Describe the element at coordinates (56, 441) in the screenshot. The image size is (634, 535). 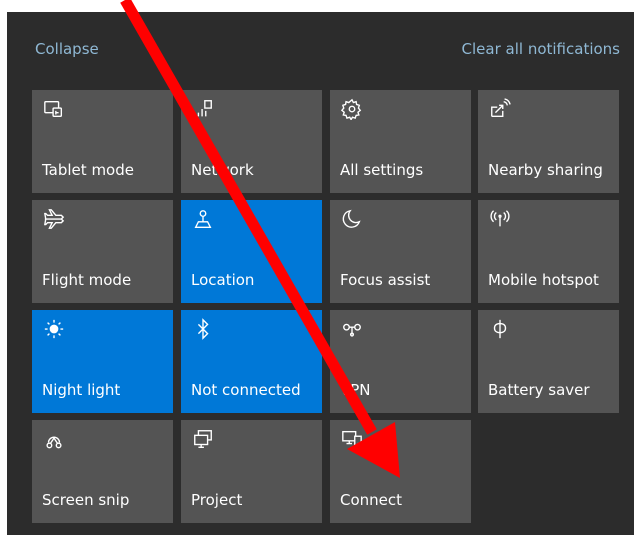
I see `screen-snip-icon` at that location.